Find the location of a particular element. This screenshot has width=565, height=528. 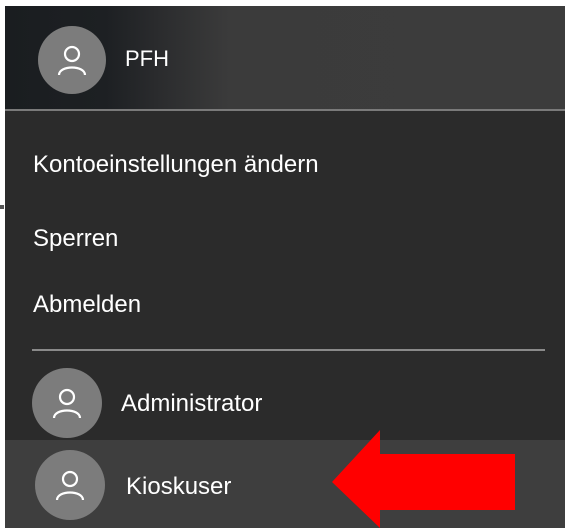

user-name-administrator: Administrator is located at coordinates (192, 403).